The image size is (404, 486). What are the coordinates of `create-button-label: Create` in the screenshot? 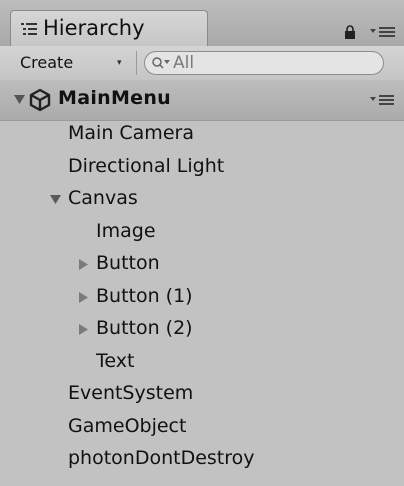 It's located at (47, 62).